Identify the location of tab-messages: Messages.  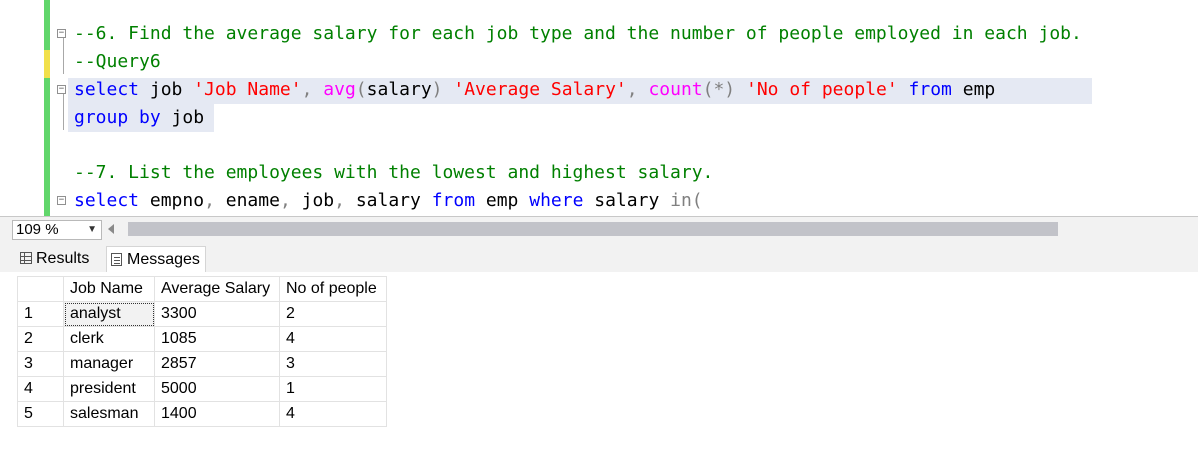
(156, 259).